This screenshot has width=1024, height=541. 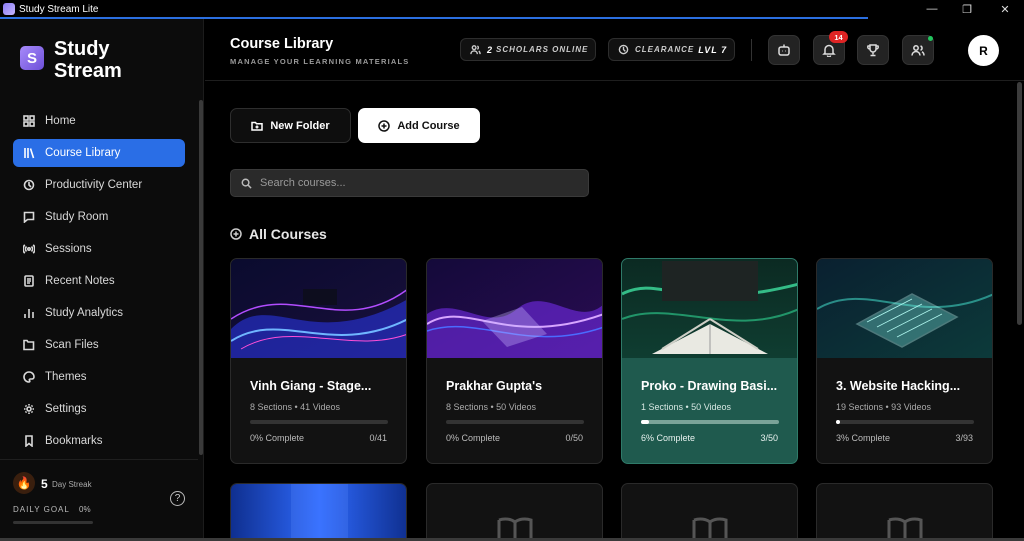 What do you see at coordinates (99, 249) in the screenshot?
I see `sidebar-item-sessions: Sessions` at bounding box center [99, 249].